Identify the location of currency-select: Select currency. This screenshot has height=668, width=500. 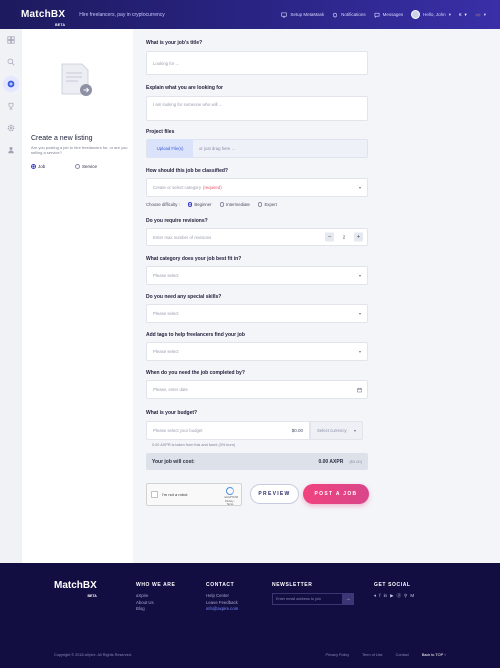
(336, 430).